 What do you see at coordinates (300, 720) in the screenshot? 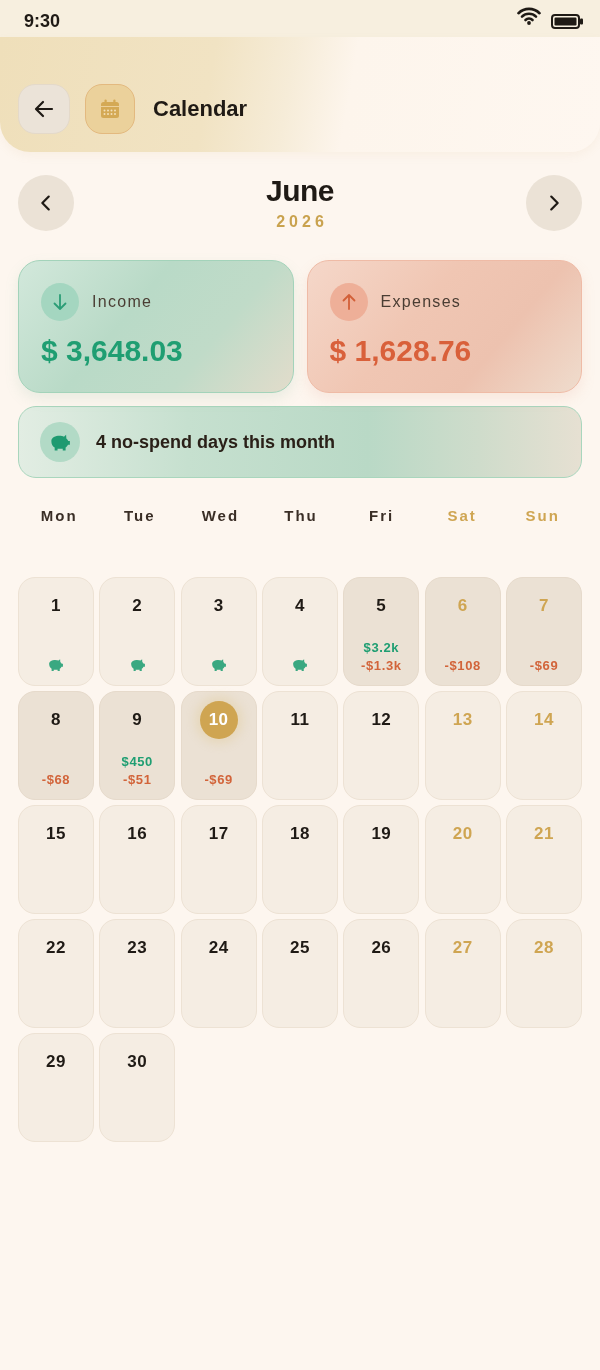
I see `day-number: 11` at bounding box center [300, 720].